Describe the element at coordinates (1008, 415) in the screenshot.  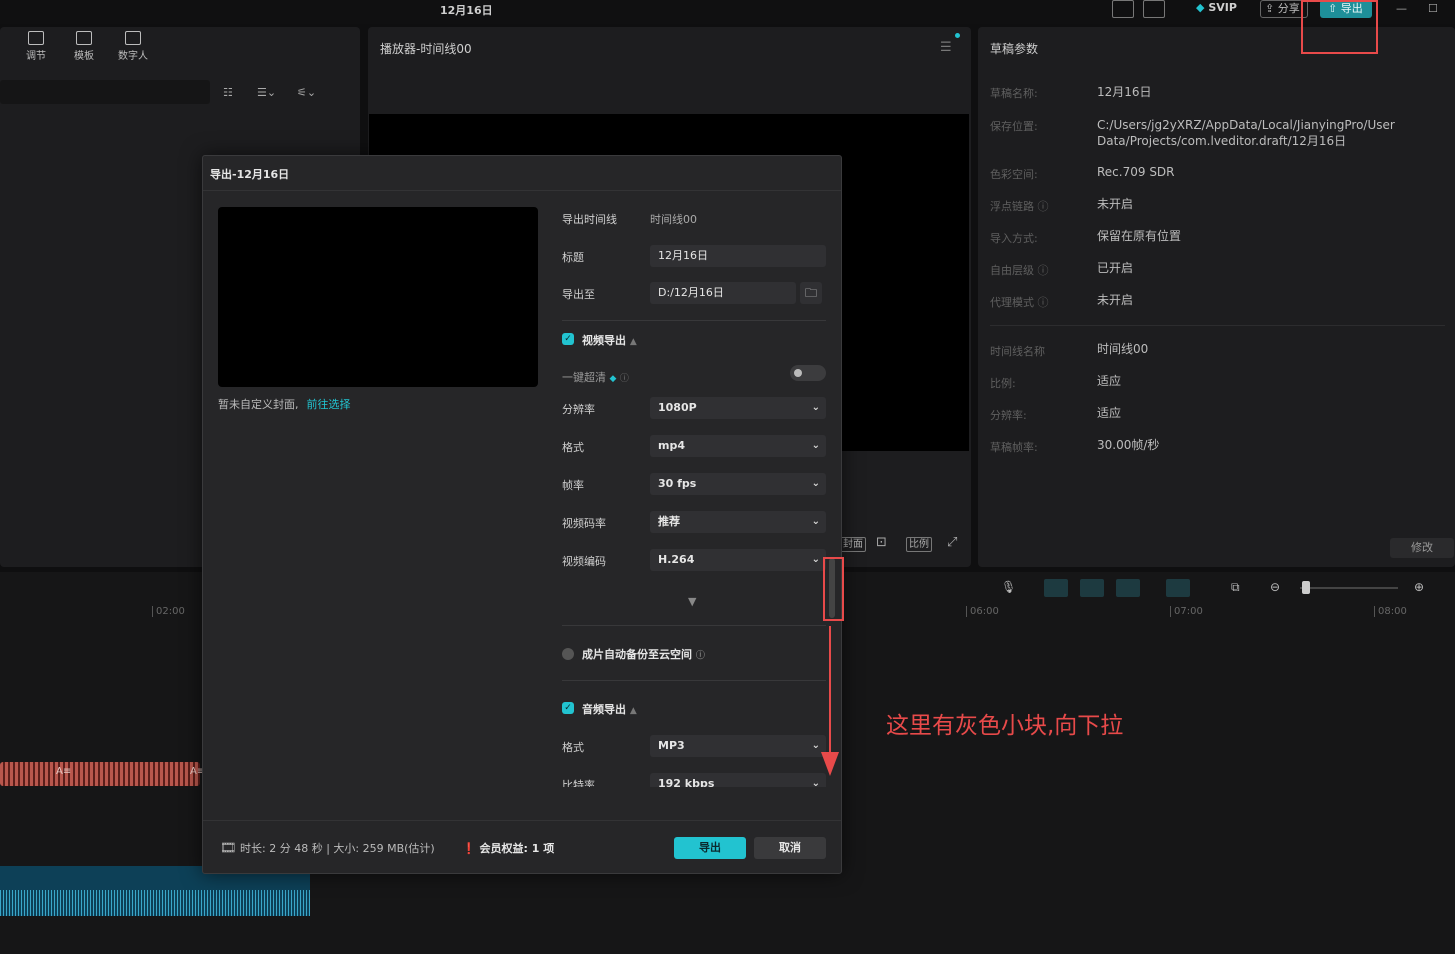
I see `param-label: 分辨率:` at that location.